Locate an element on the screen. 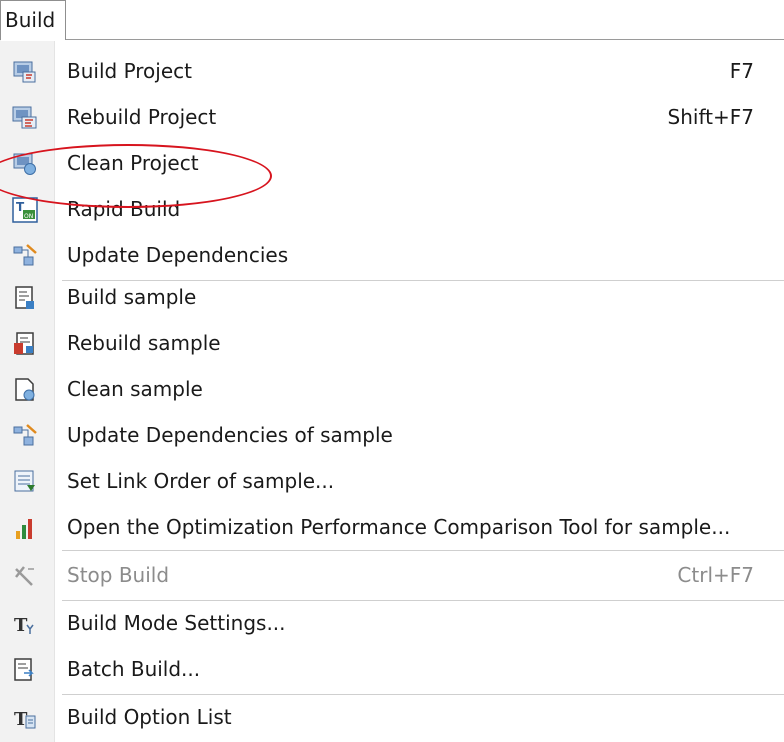 The image size is (784, 742). menu-item-update-dependencies: Update Dependencies is located at coordinates (392, 255).